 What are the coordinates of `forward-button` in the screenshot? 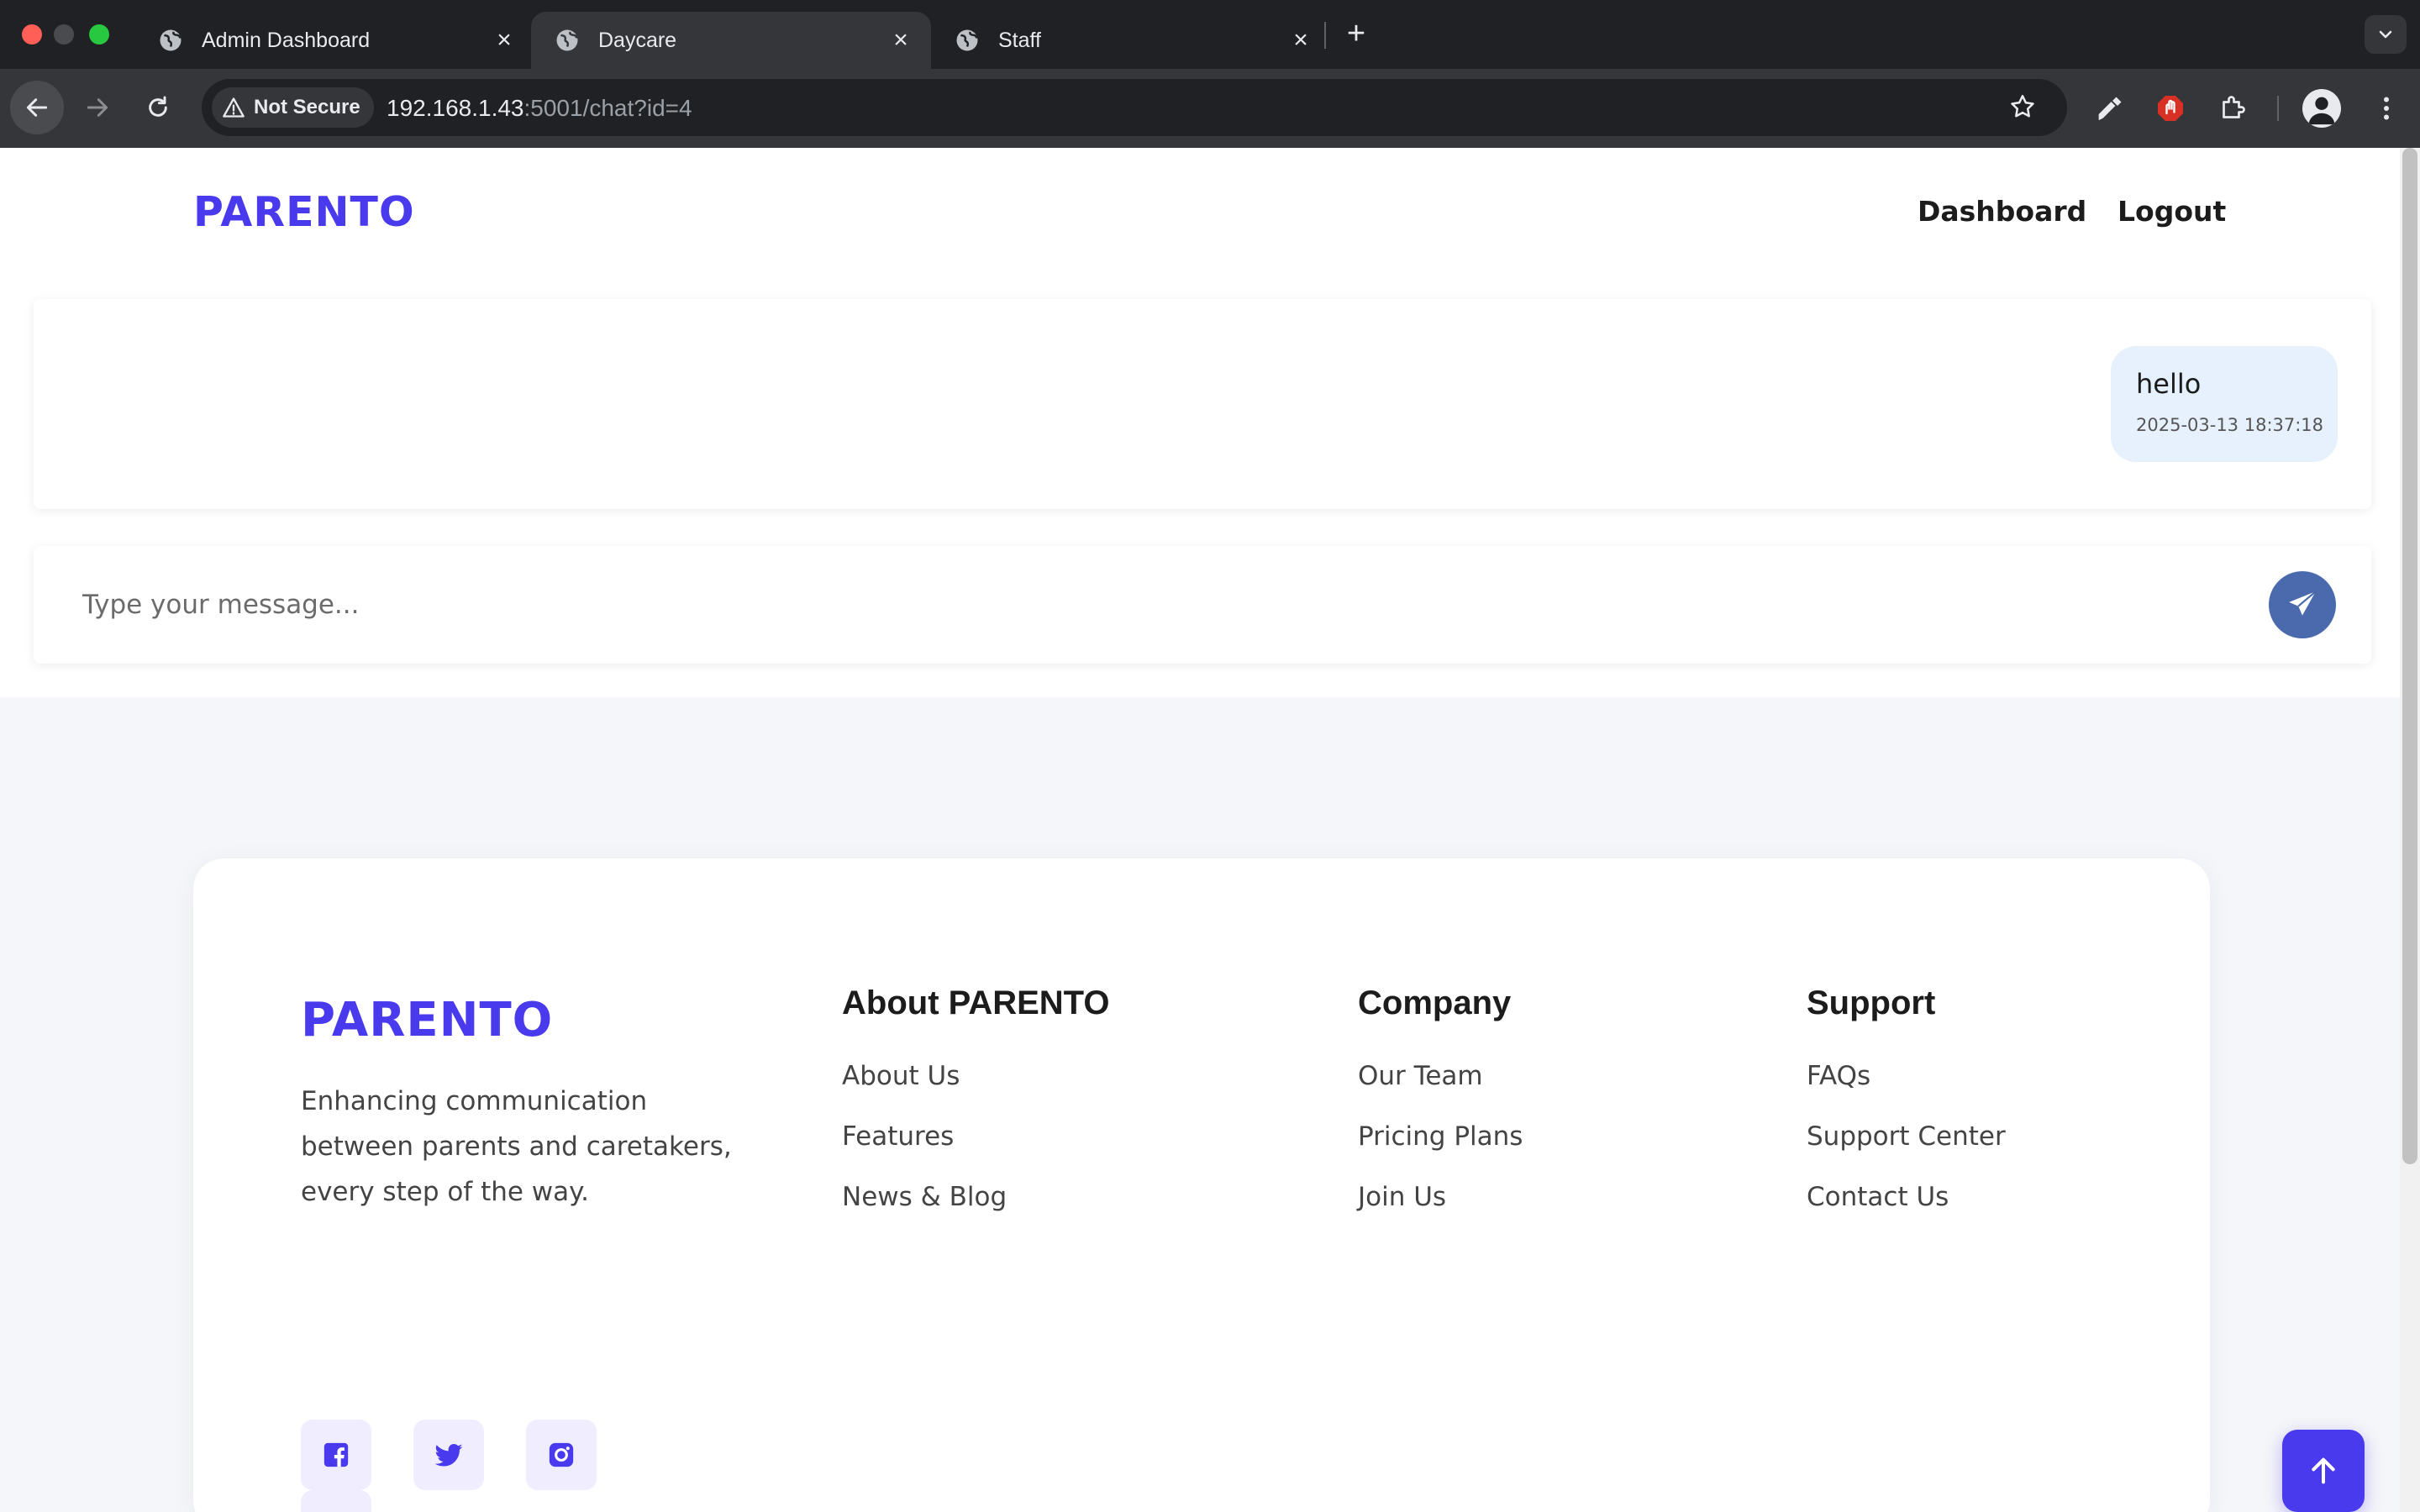 It's located at (97, 107).